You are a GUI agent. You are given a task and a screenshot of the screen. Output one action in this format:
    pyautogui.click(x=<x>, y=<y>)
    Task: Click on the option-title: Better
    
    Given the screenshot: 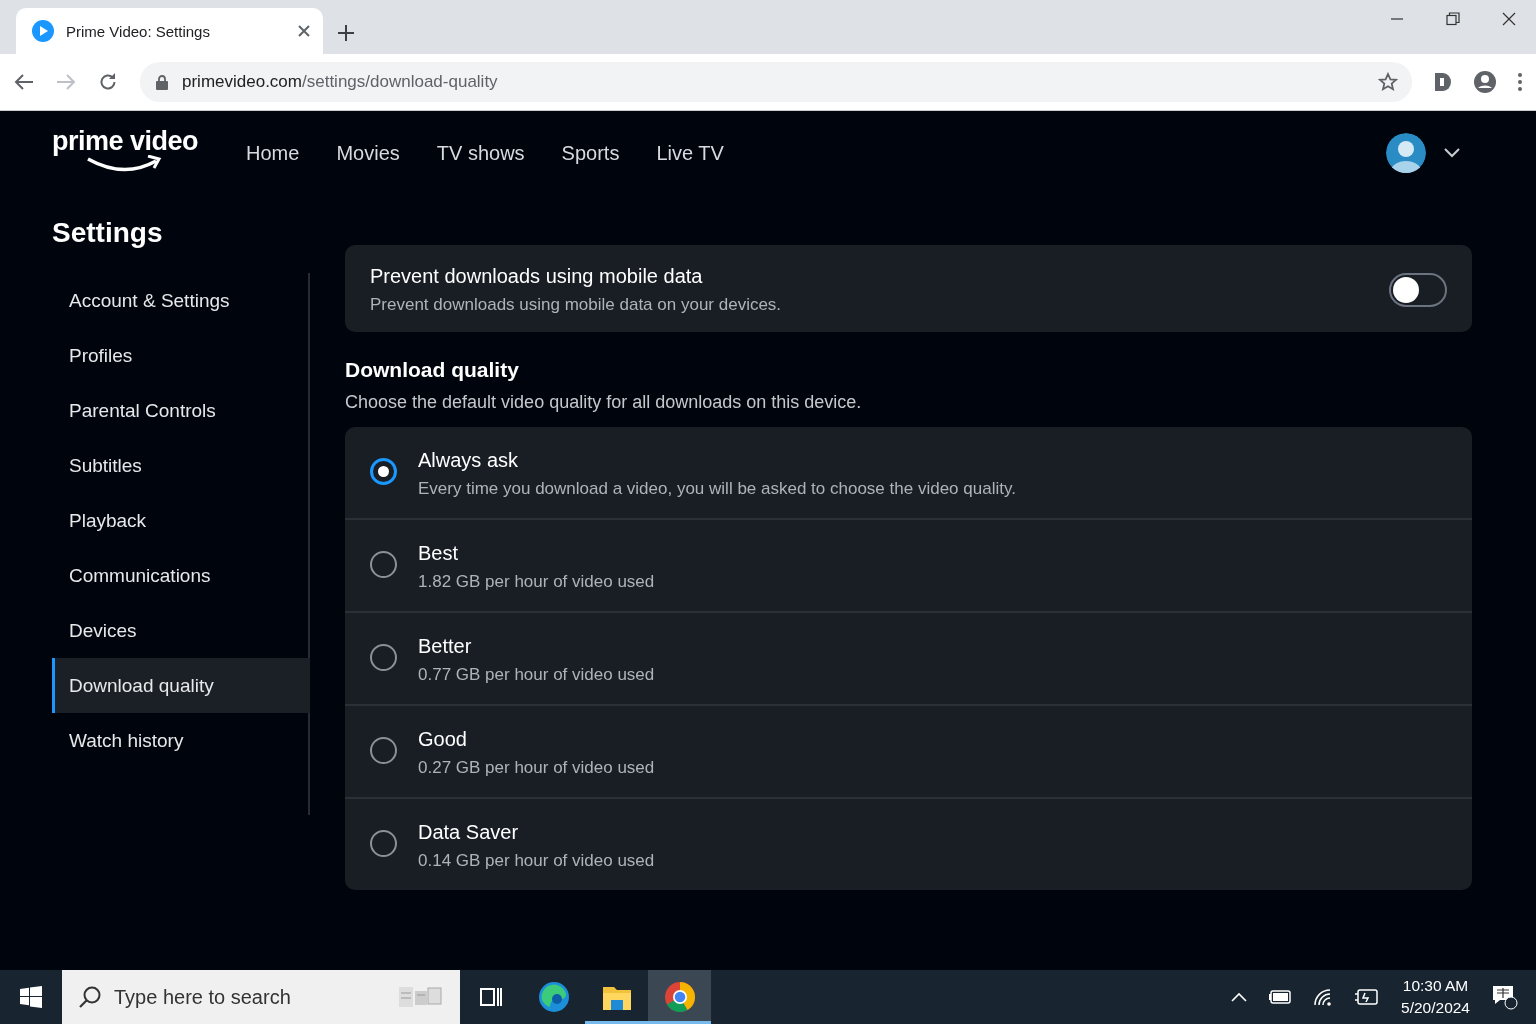 What is the action you would take?
    pyautogui.click(x=445, y=646)
    